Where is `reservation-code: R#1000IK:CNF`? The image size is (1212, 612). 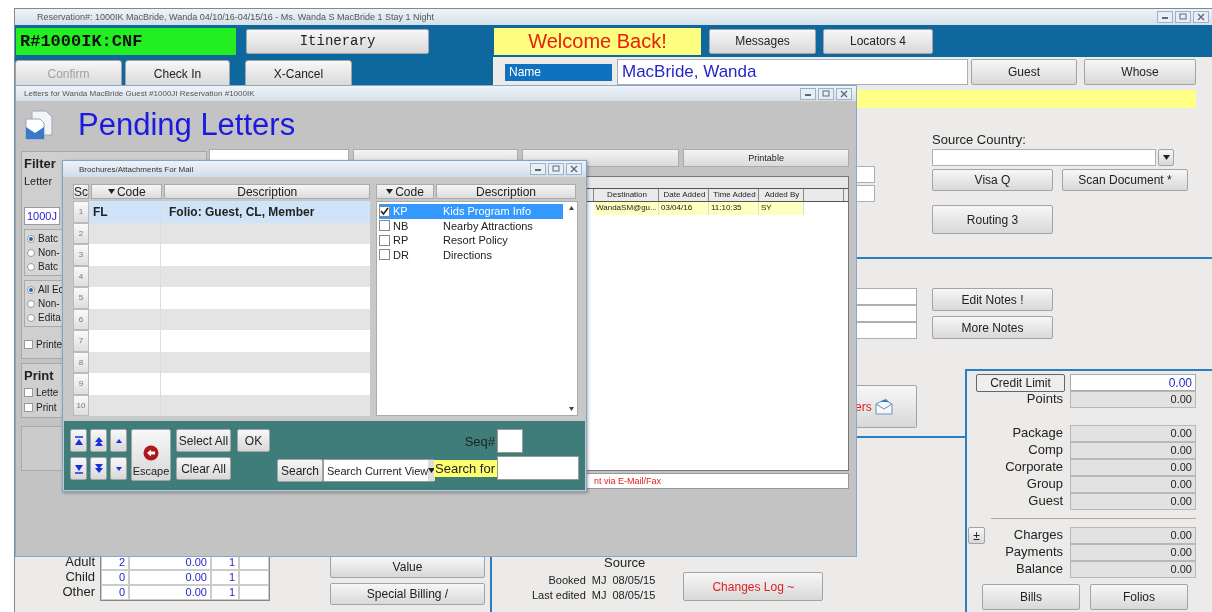
reservation-code: R#1000IK:CNF is located at coordinates (126, 41).